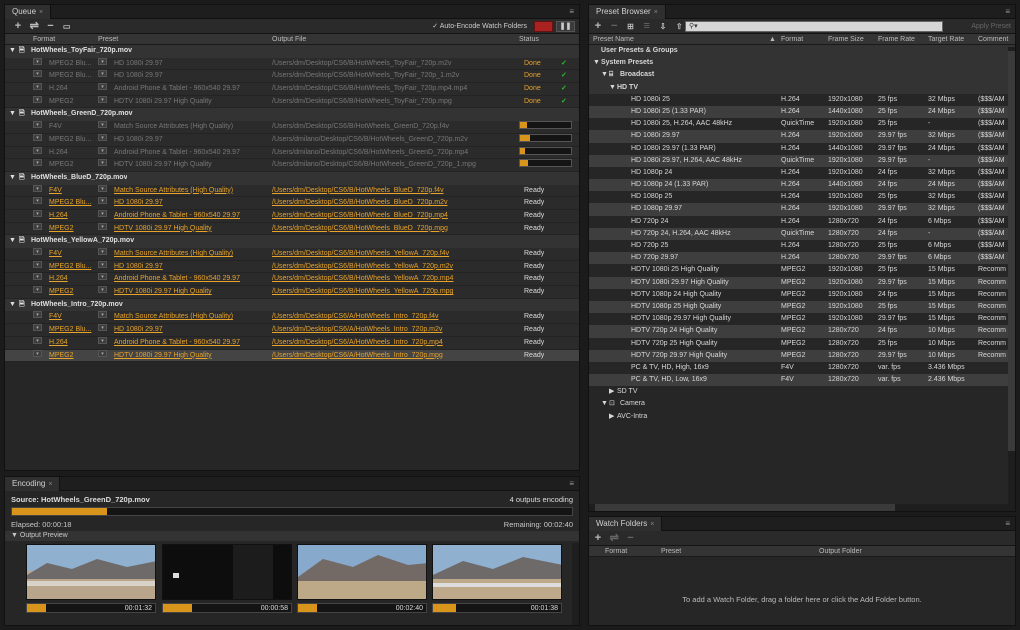  I want to click on preset-scrollbar, so click(1011, 277).